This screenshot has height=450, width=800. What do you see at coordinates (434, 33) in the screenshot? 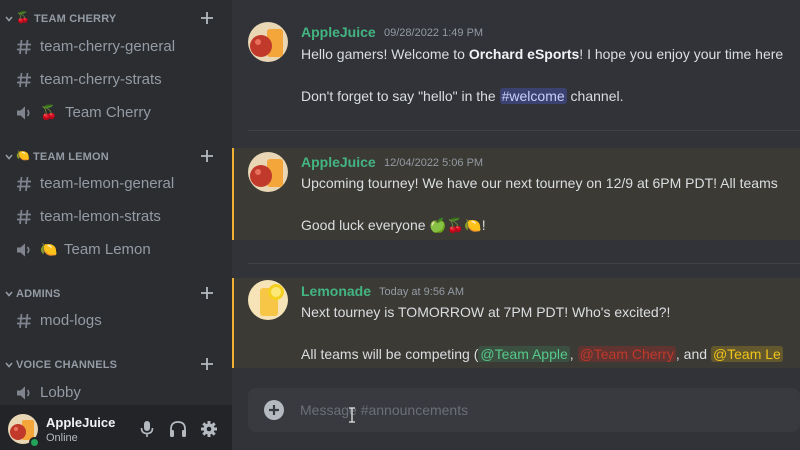
I see `message-timestamp: 09/28/2022 1:49 PM` at bounding box center [434, 33].